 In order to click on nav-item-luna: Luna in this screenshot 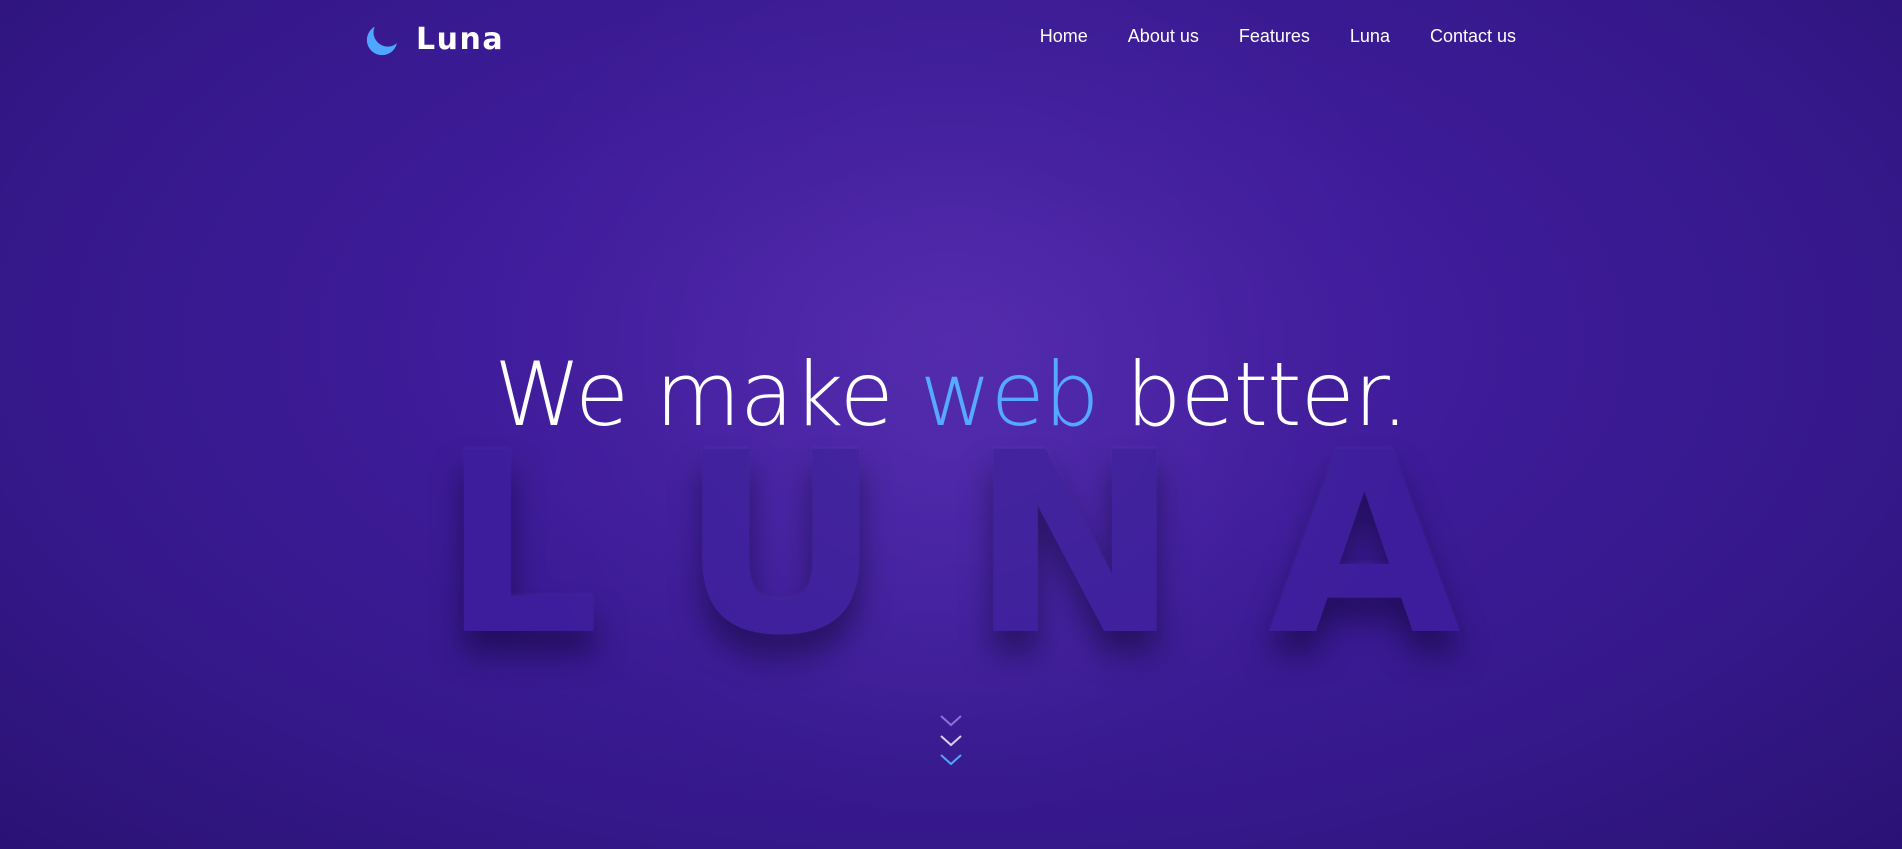, I will do `click(1370, 36)`.